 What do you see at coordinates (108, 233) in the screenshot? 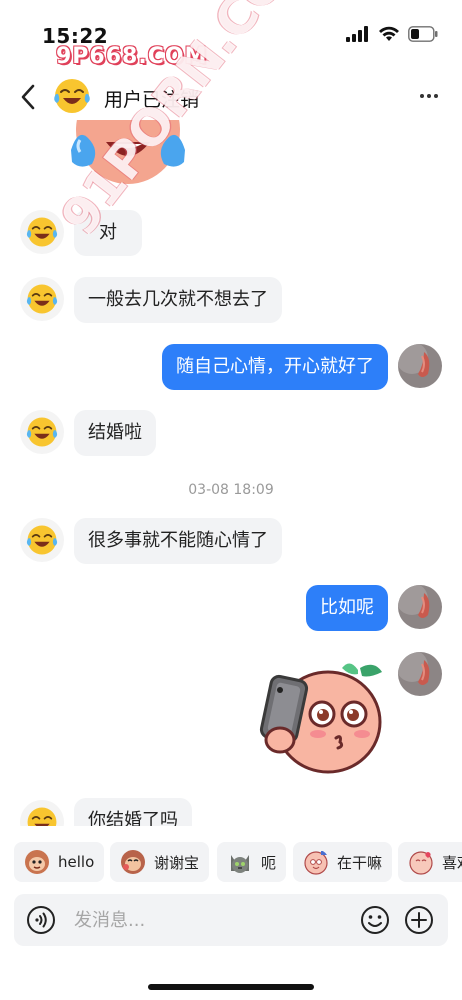
I see `message-bubble-received: 对` at bounding box center [108, 233].